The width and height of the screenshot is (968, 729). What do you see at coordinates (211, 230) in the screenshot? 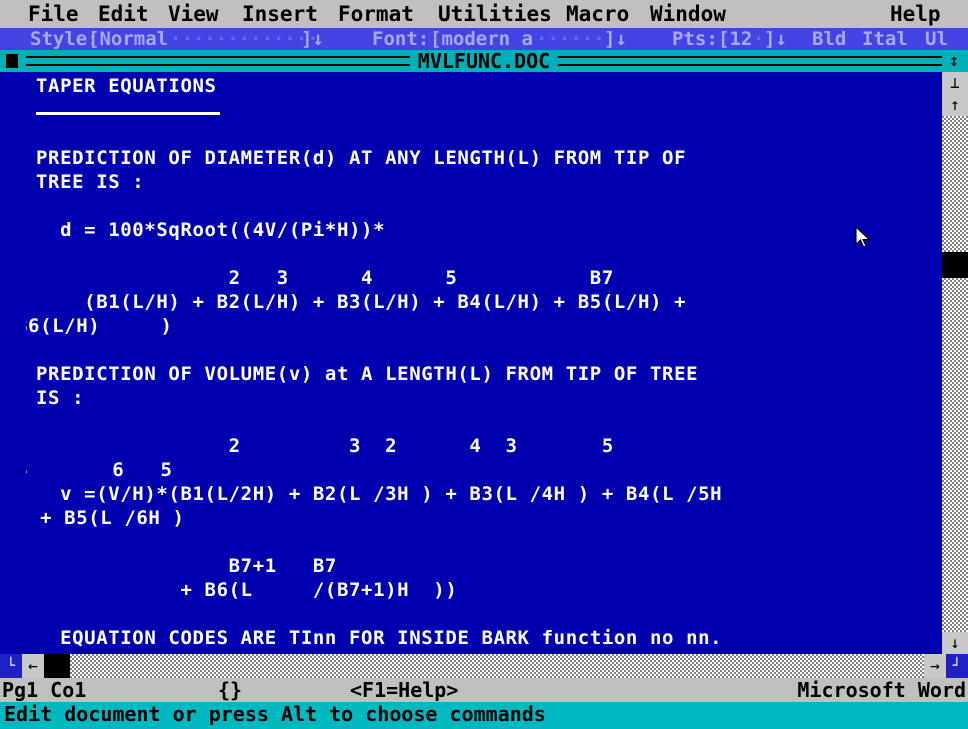
I see `doc-line: d = 100*SqRoot((4V/(Pi*H))*` at bounding box center [211, 230].